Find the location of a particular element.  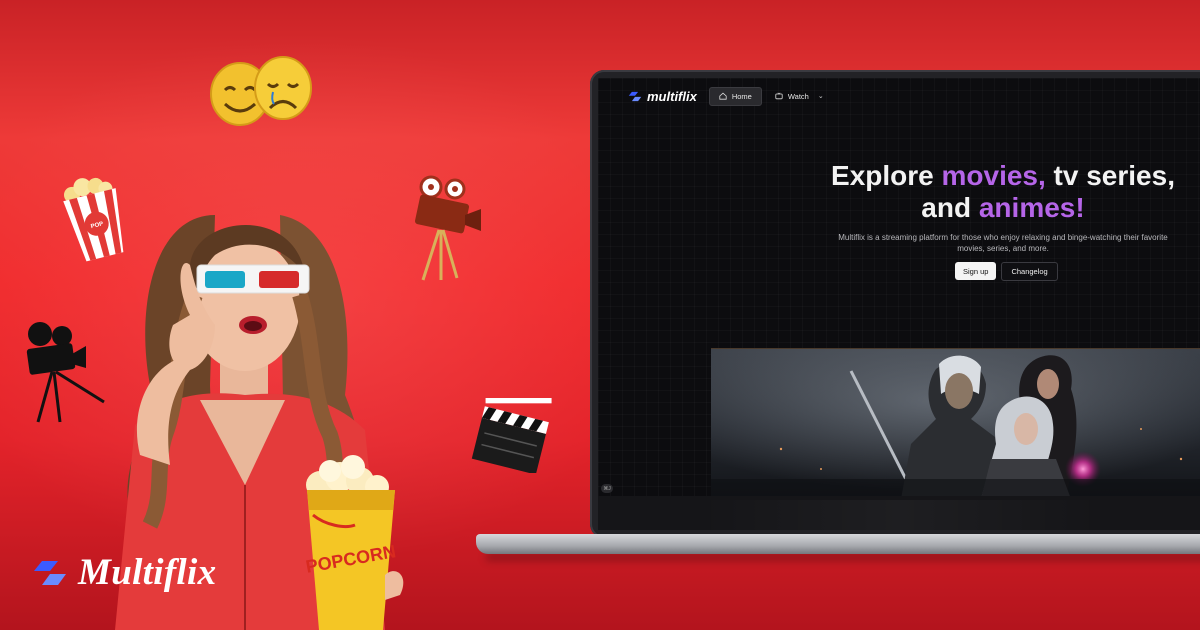

app-logo: multiflix is located at coordinates (662, 96).